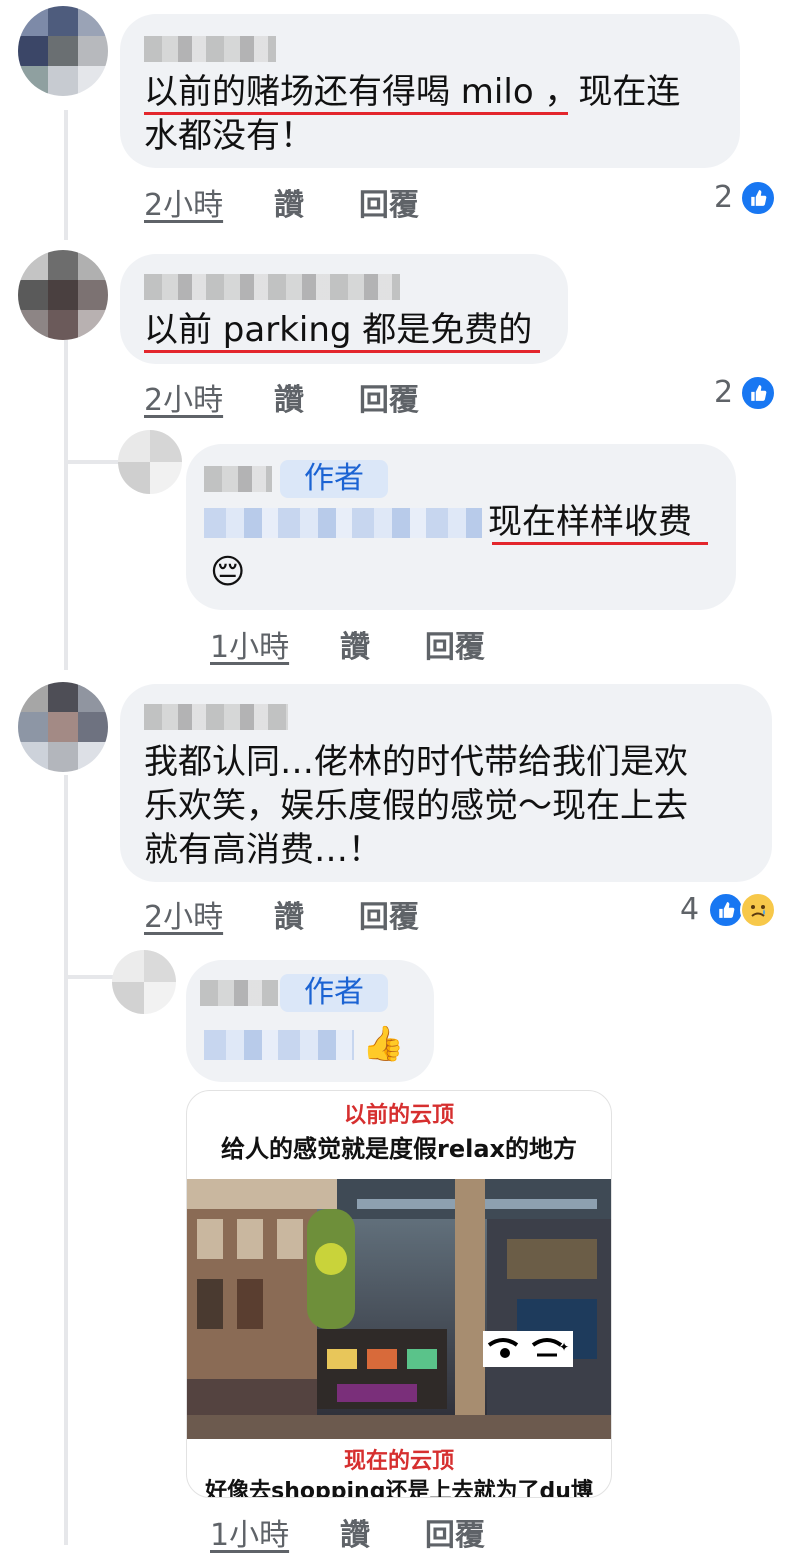 The height and width of the screenshot is (1558, 800). Describe the element at coordinates (416, 806) in the screenshot. I see `comment-text: 乐欢笑，娱乐度假的感觉～现在上去` at that location.